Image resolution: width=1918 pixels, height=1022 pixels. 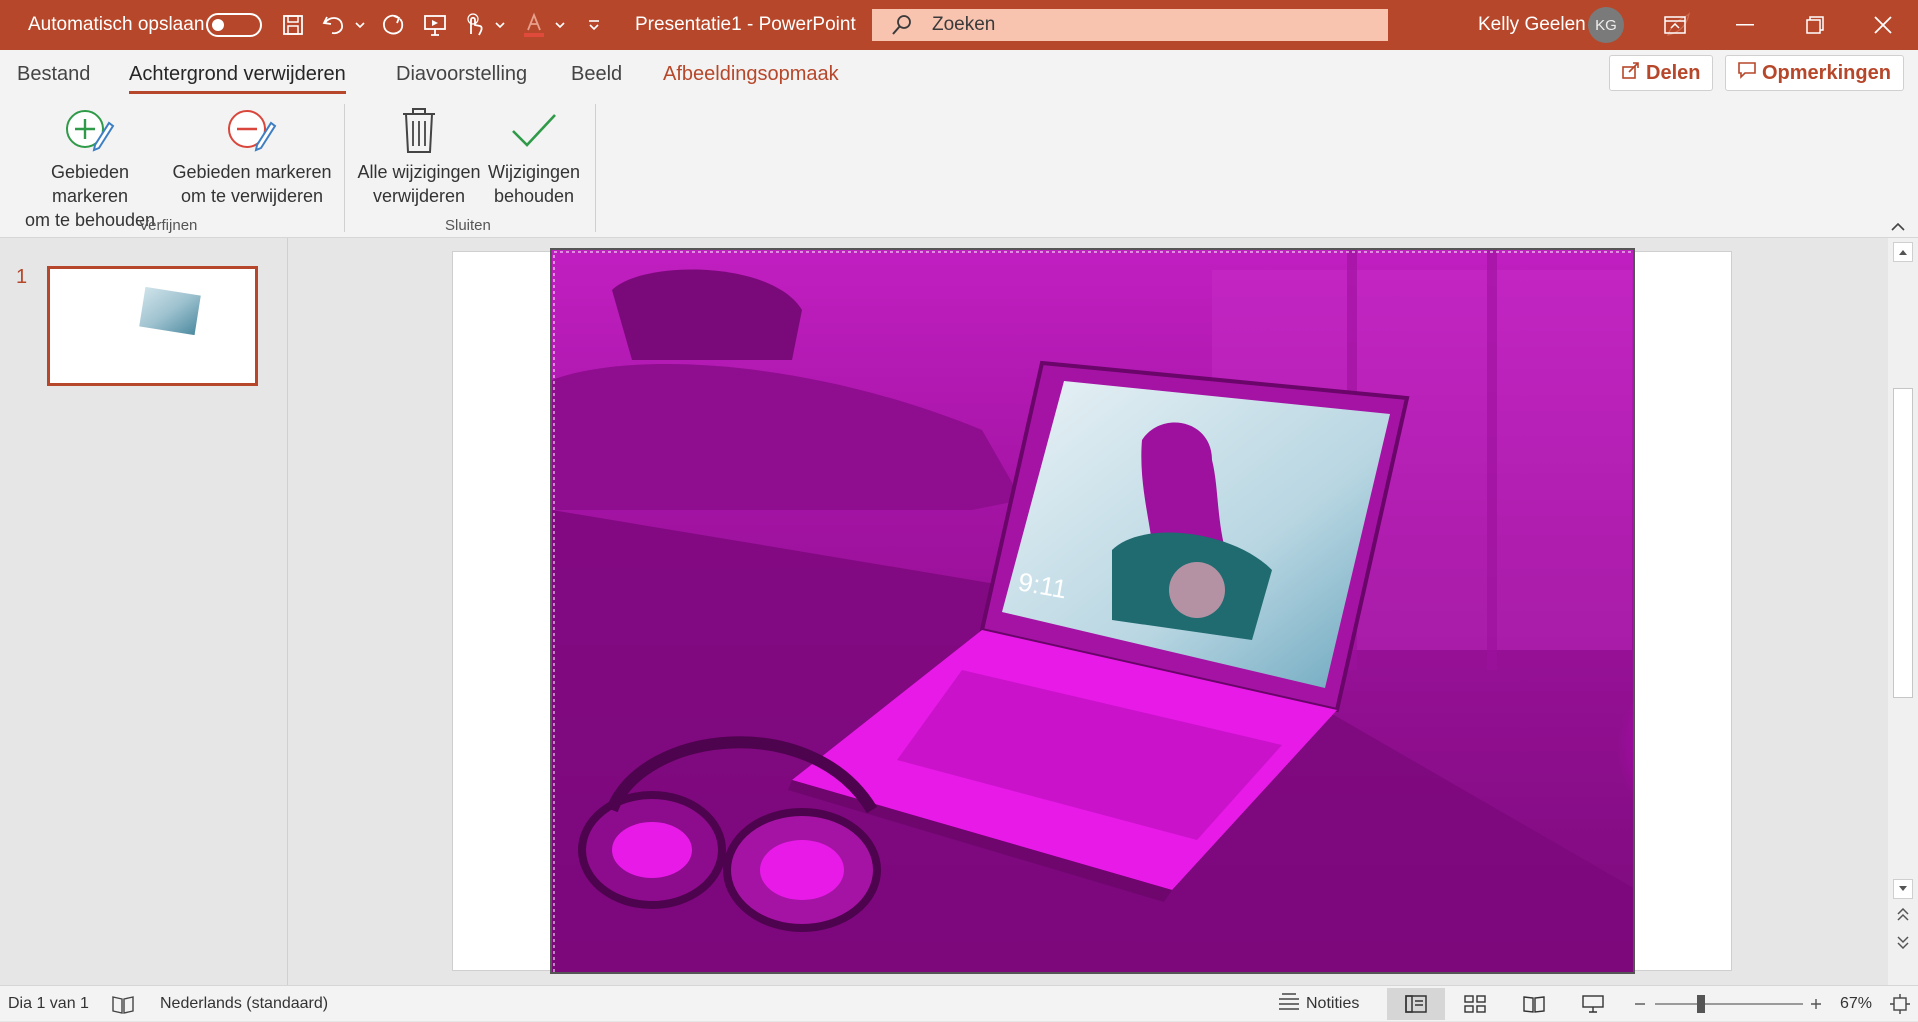 What do you see at coordinates (1631, 73) in the screenshot?
I see `share-icon` at bounding box center [1631, 73].